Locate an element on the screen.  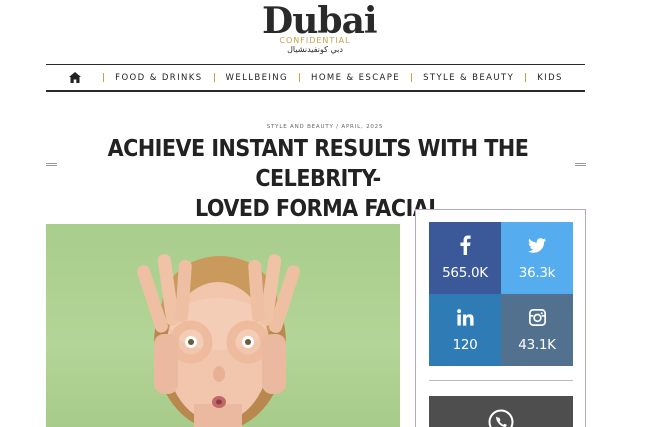
social-follow-widget: 565.0K 36.3k 120 43.1K is located at coordinates (500, 318).